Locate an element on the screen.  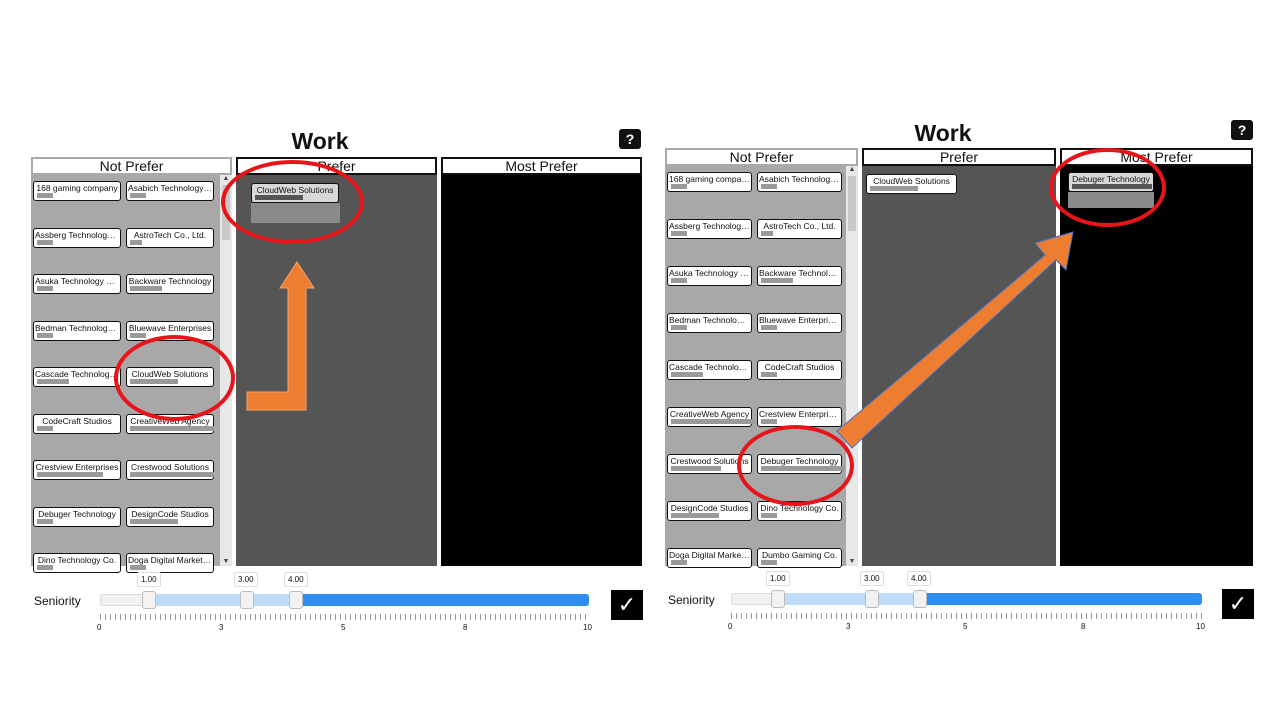
orange-up-arrow is located at coordinates (280, 336).